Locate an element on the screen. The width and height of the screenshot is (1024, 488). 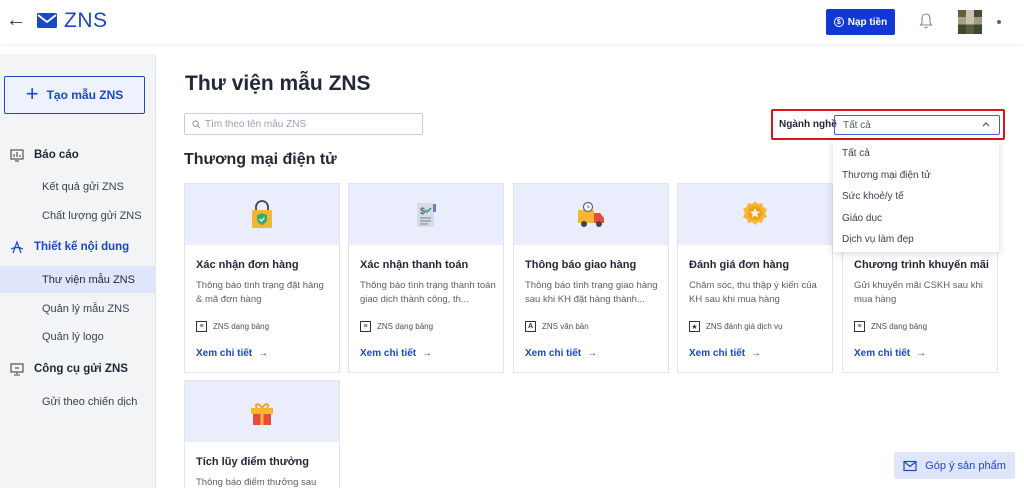
chevron-up-icon is located at coordinates (986, 124).